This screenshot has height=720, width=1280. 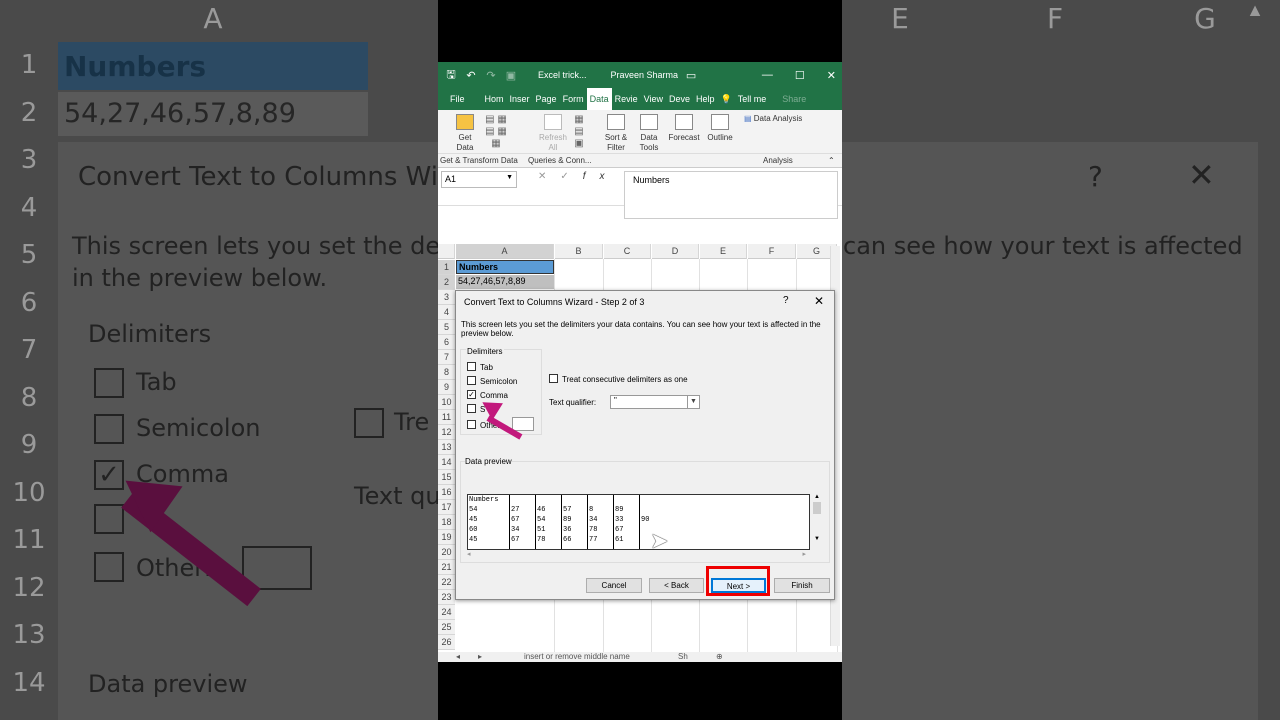 I want to click on sheet-tab: insert or remove middle name, so click(x=577, y=656).